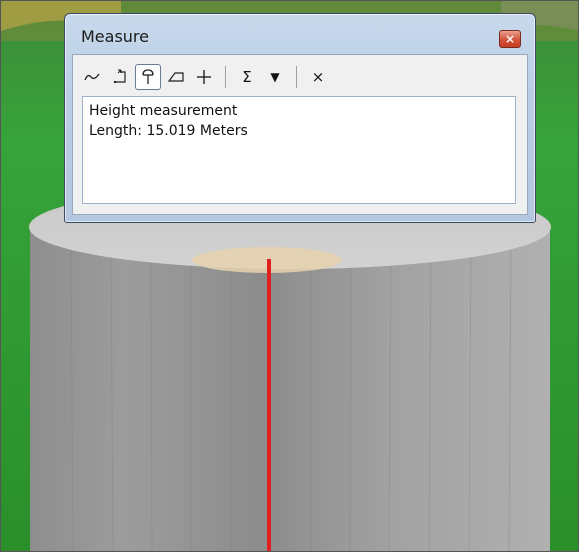 This screenshot has height=552, width=579. I want to click on measure-area-icon, so click(120, 76).